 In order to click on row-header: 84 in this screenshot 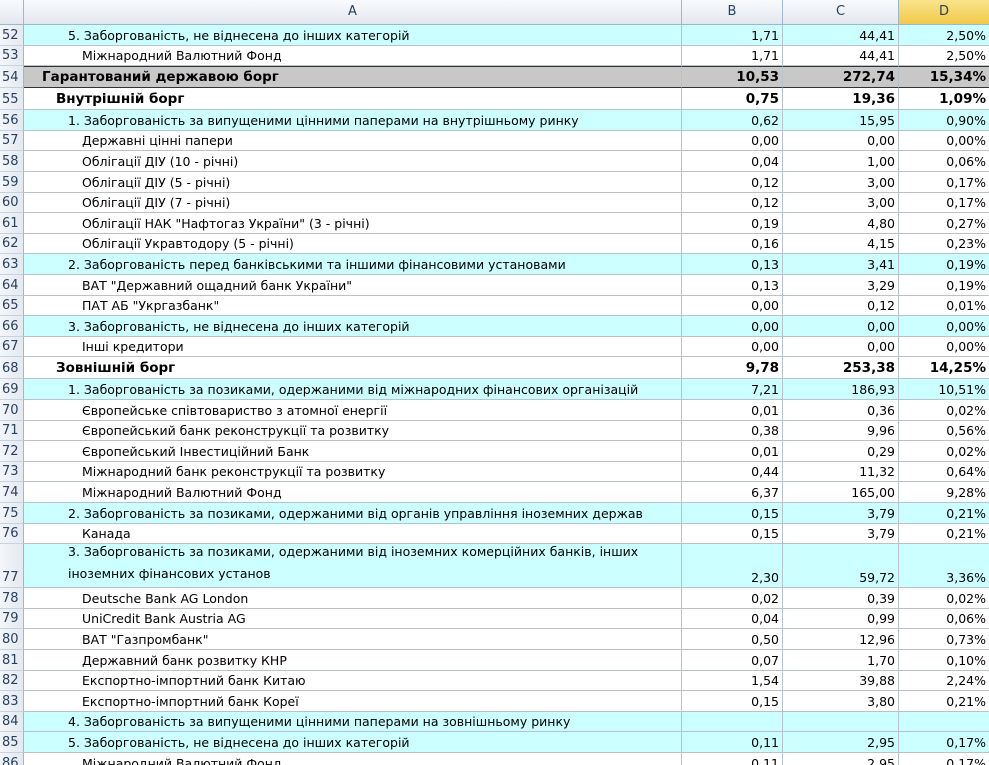, I will do `click(12, 722)`.